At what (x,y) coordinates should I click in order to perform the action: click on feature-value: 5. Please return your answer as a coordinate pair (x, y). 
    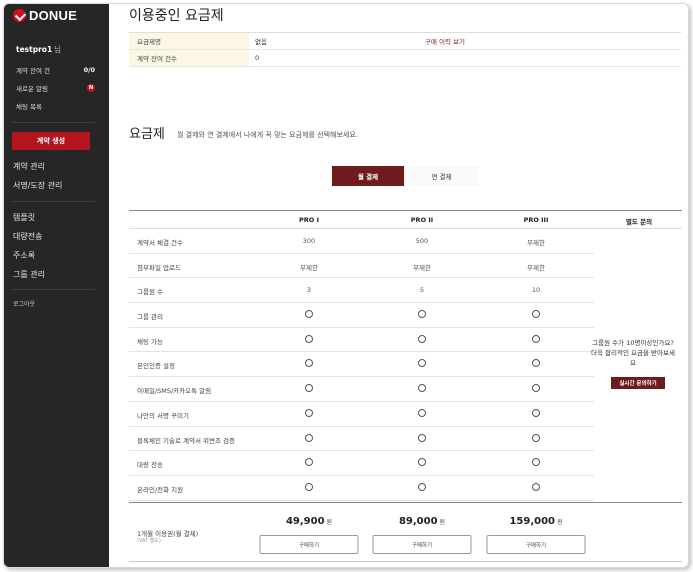
    Looking at the image, I should click on (422, 290).